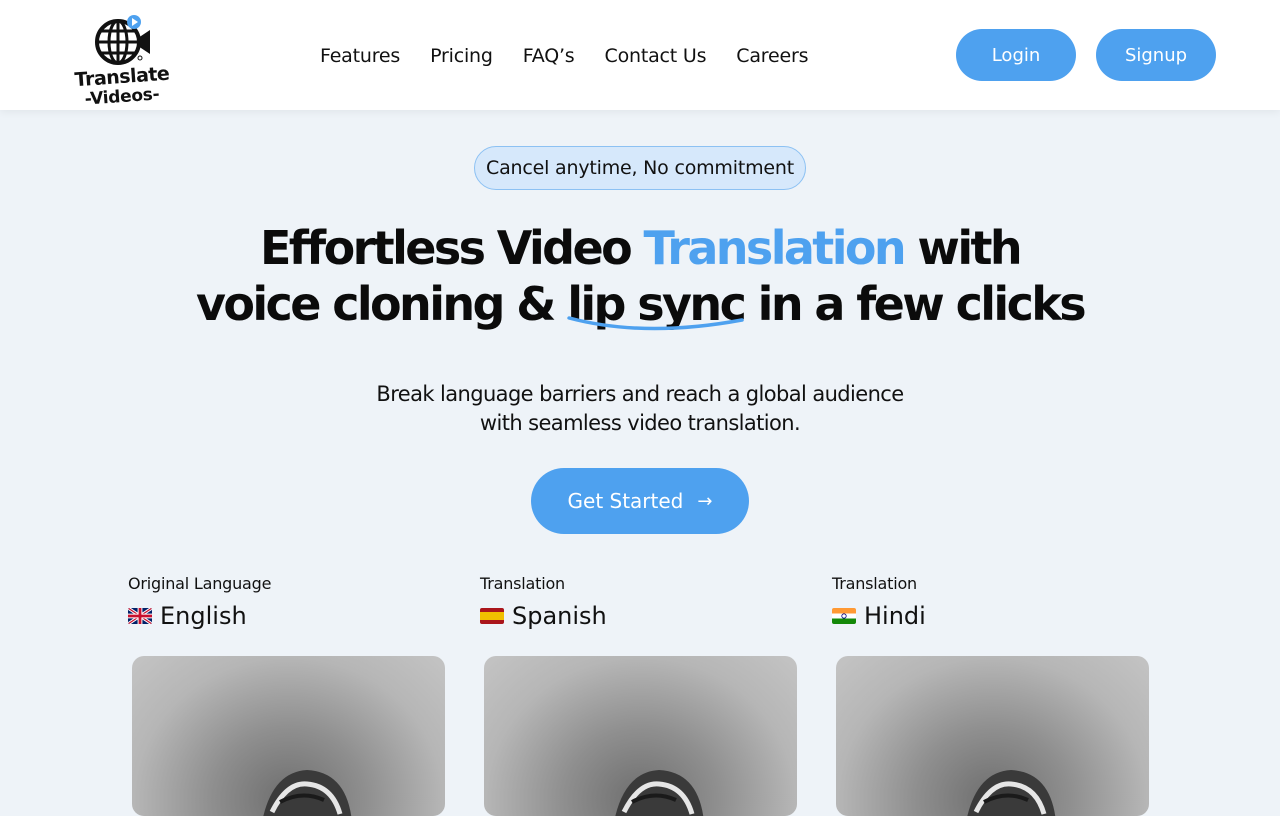  What do you see at coordinates (451, 248) in the screenshot?
I see `headline-text: Effortless Video` at bounding box center [451, 248].